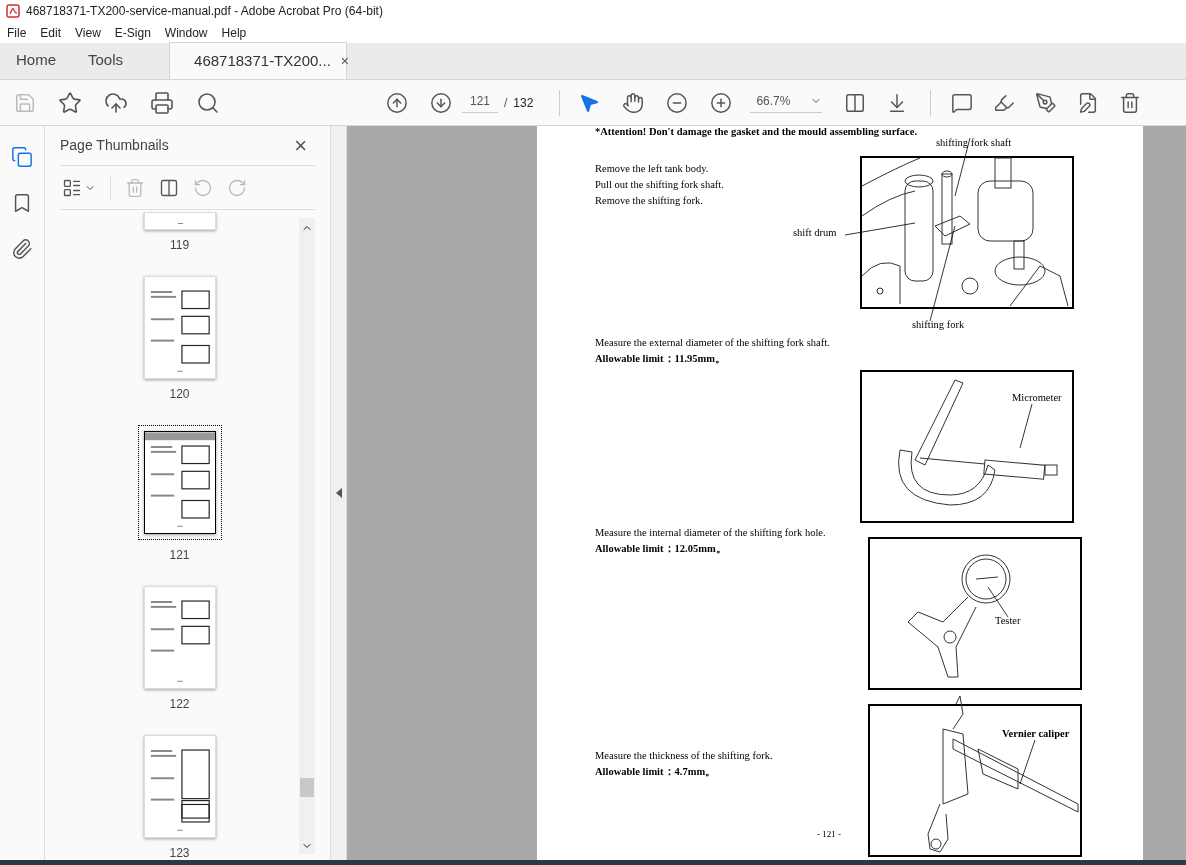 The height and width of the screenshot is (865, 1186). Describe the element at coordinates (1008, 621) in the screenshot. I see `figure-label: Tester` at that location.